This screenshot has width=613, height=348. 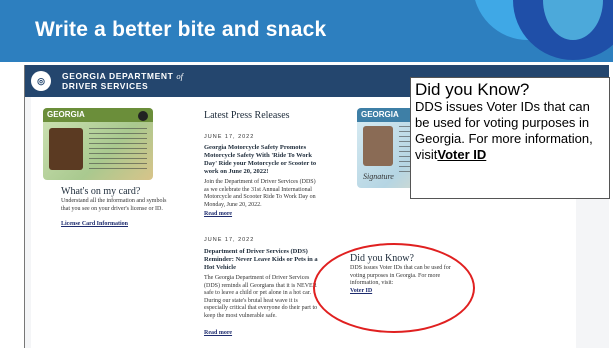 What do you see at coordinates (118, 76) in the screenshot?
I see `dds-name-line1: GEORGIA DEPARTMENT` at bounding box center [118, 76].